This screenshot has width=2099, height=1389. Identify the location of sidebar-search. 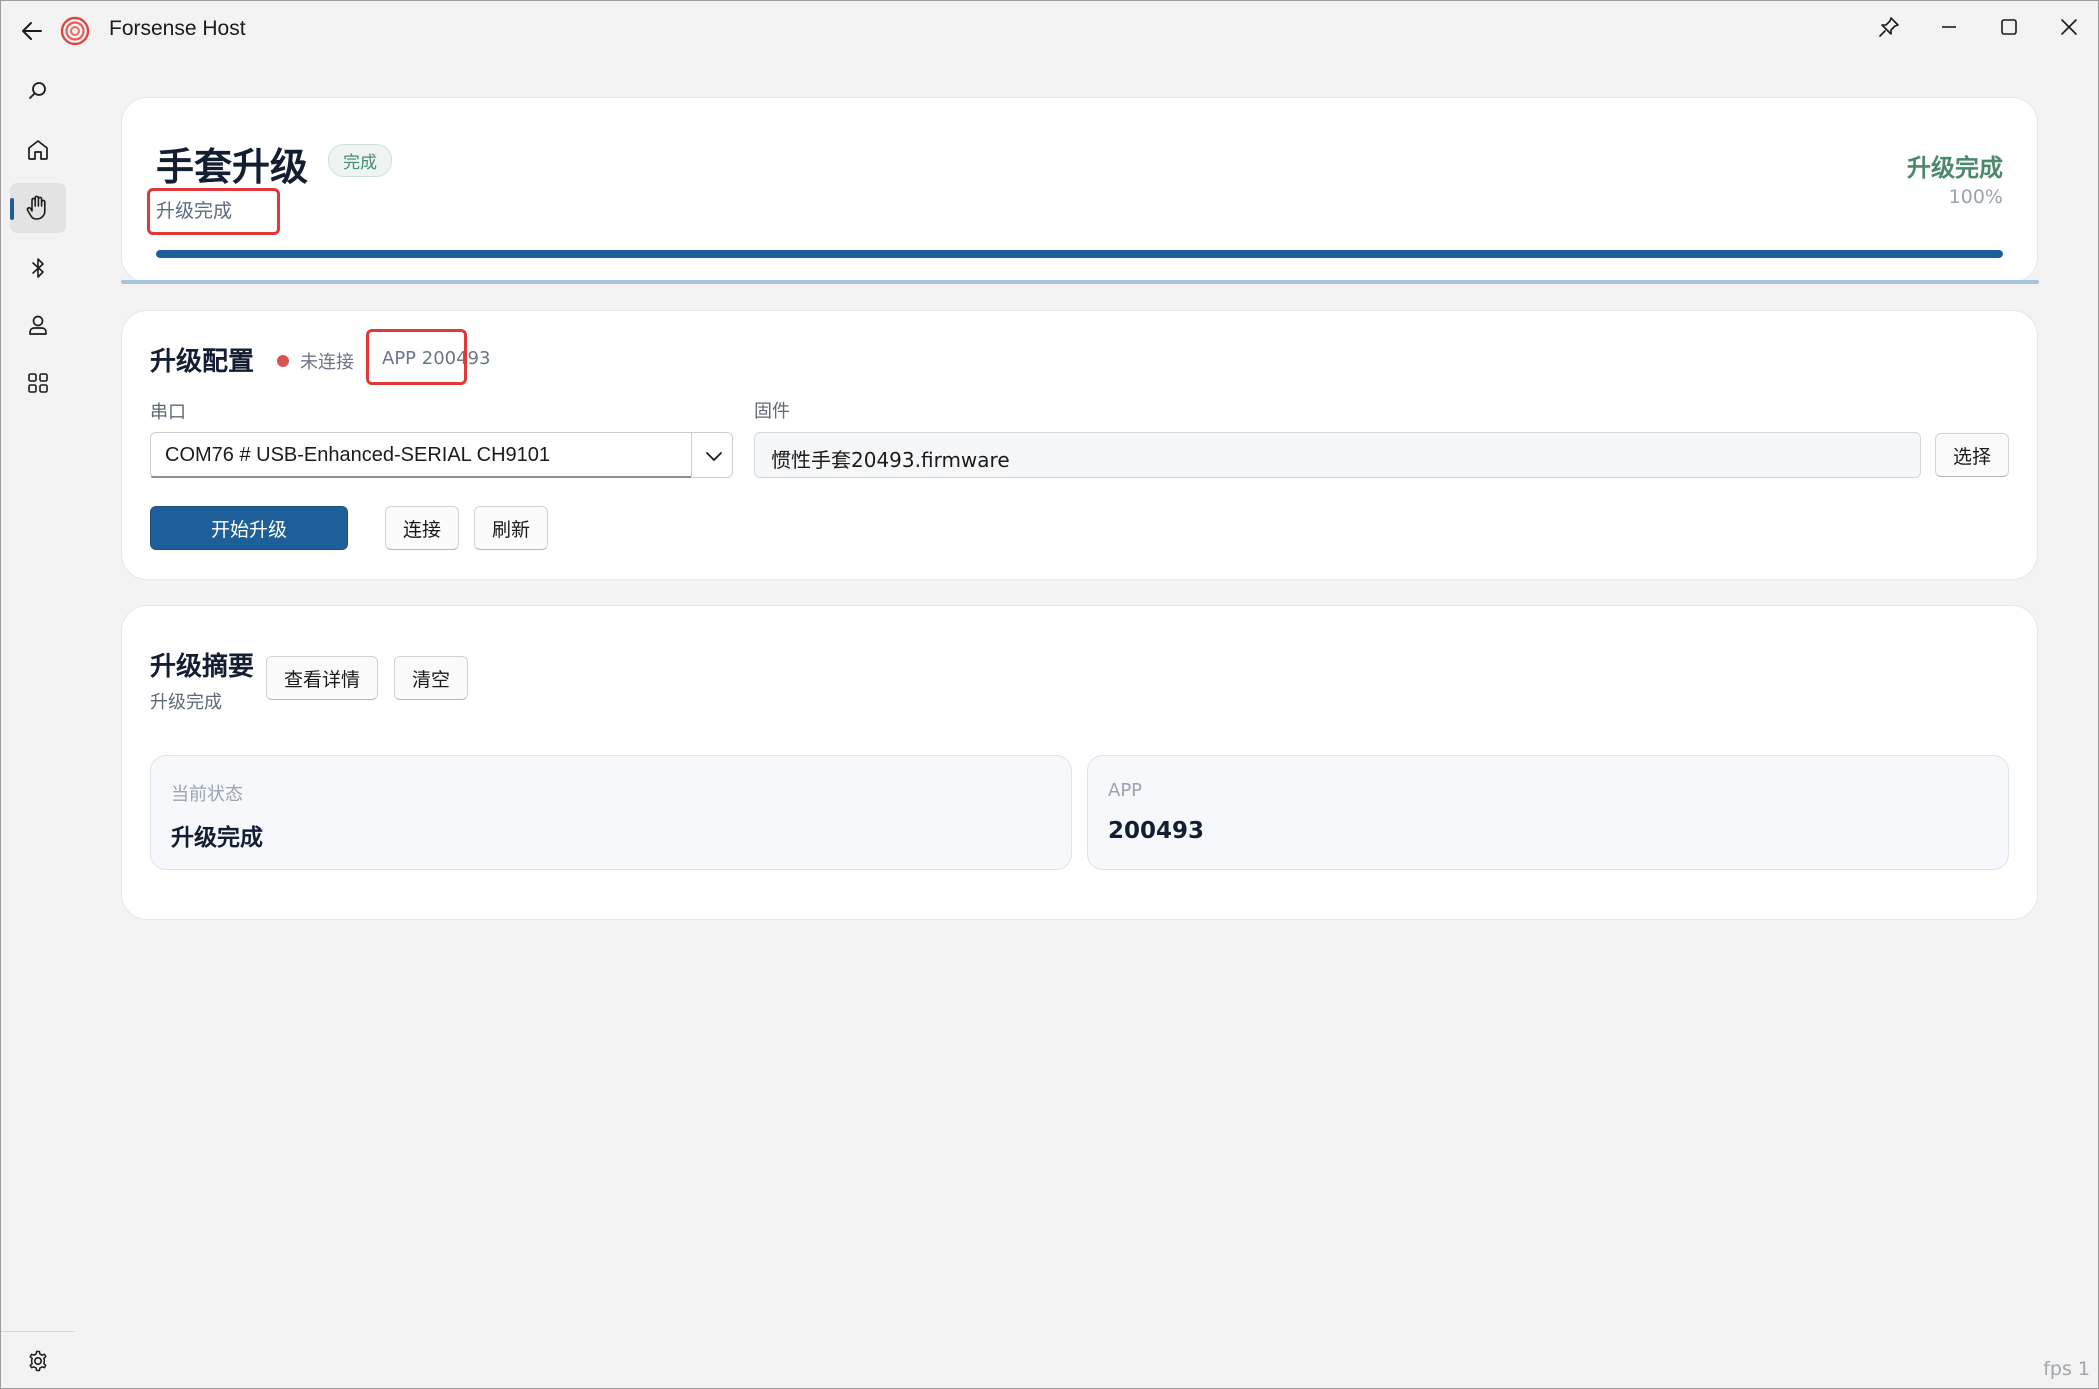
(38, 91).